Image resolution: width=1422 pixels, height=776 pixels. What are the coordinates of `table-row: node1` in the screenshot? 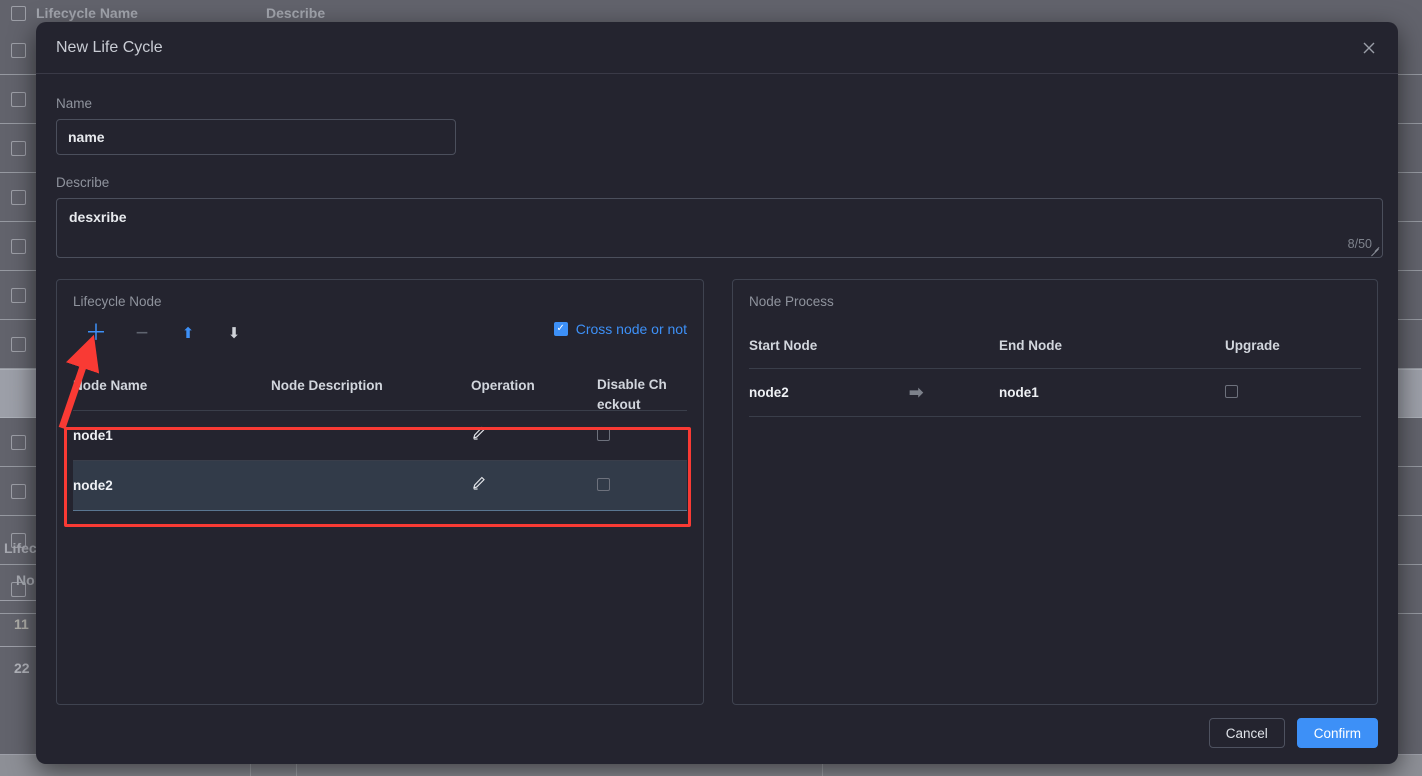 It's located at (380, 436).